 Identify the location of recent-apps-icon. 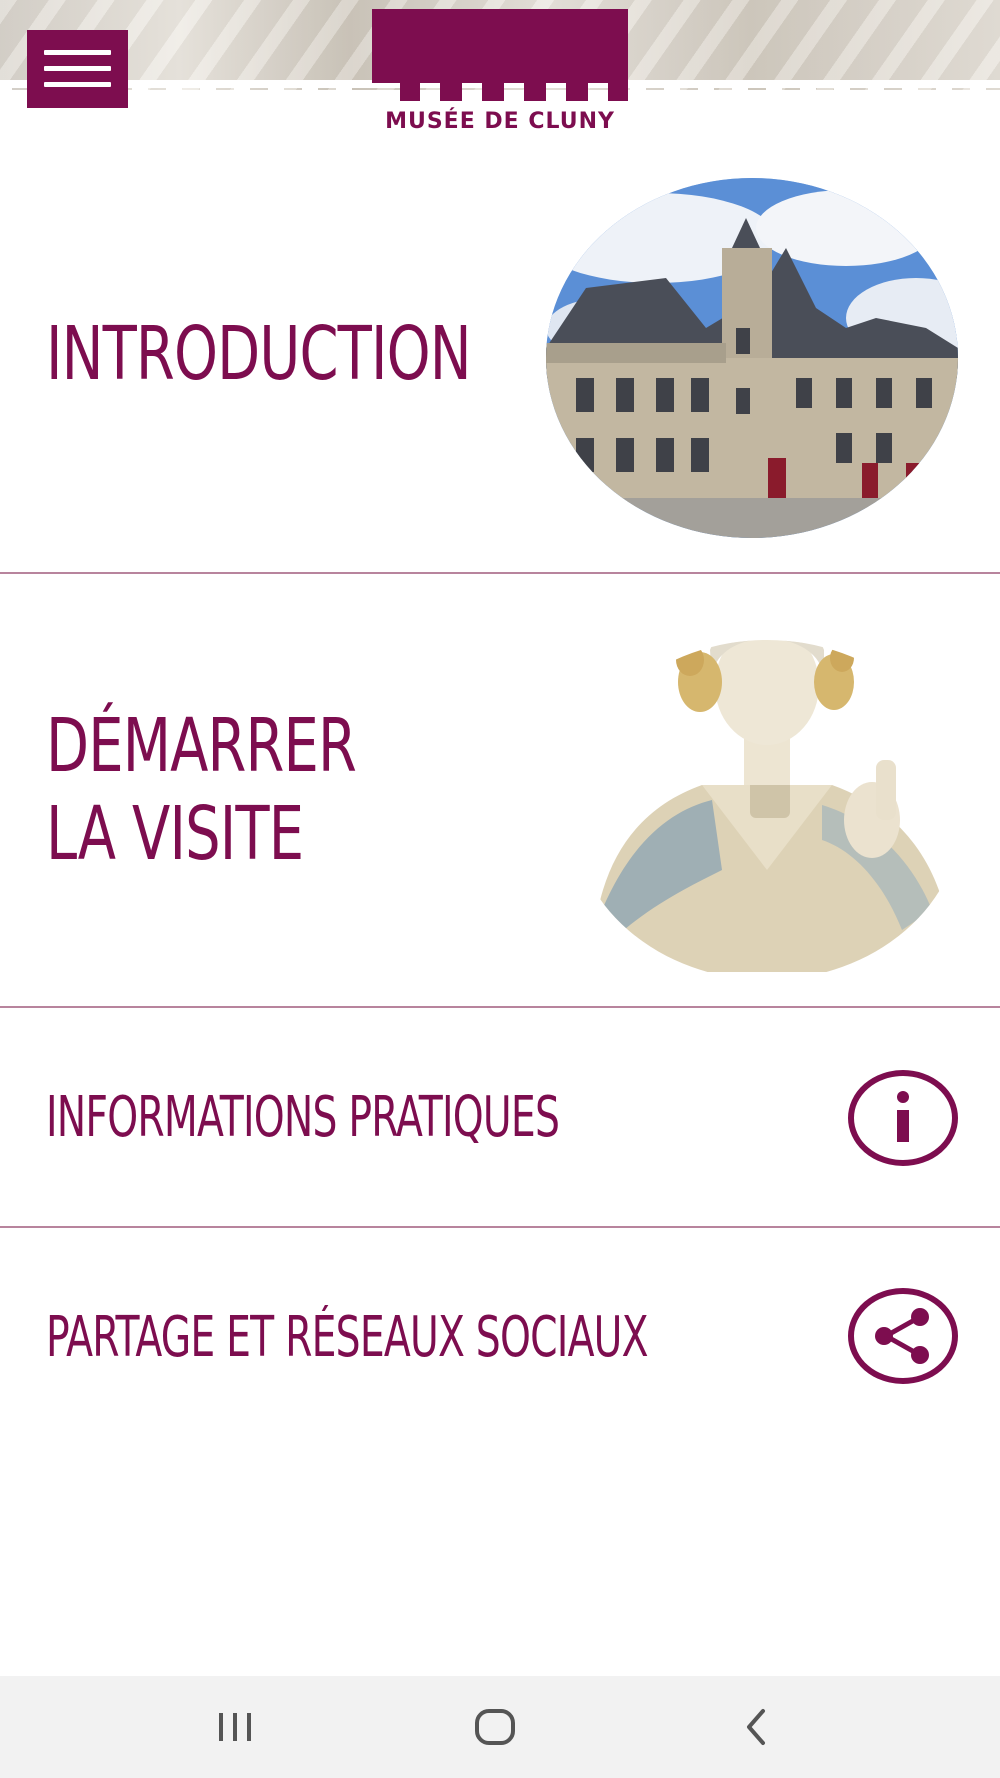
(235, 1727).